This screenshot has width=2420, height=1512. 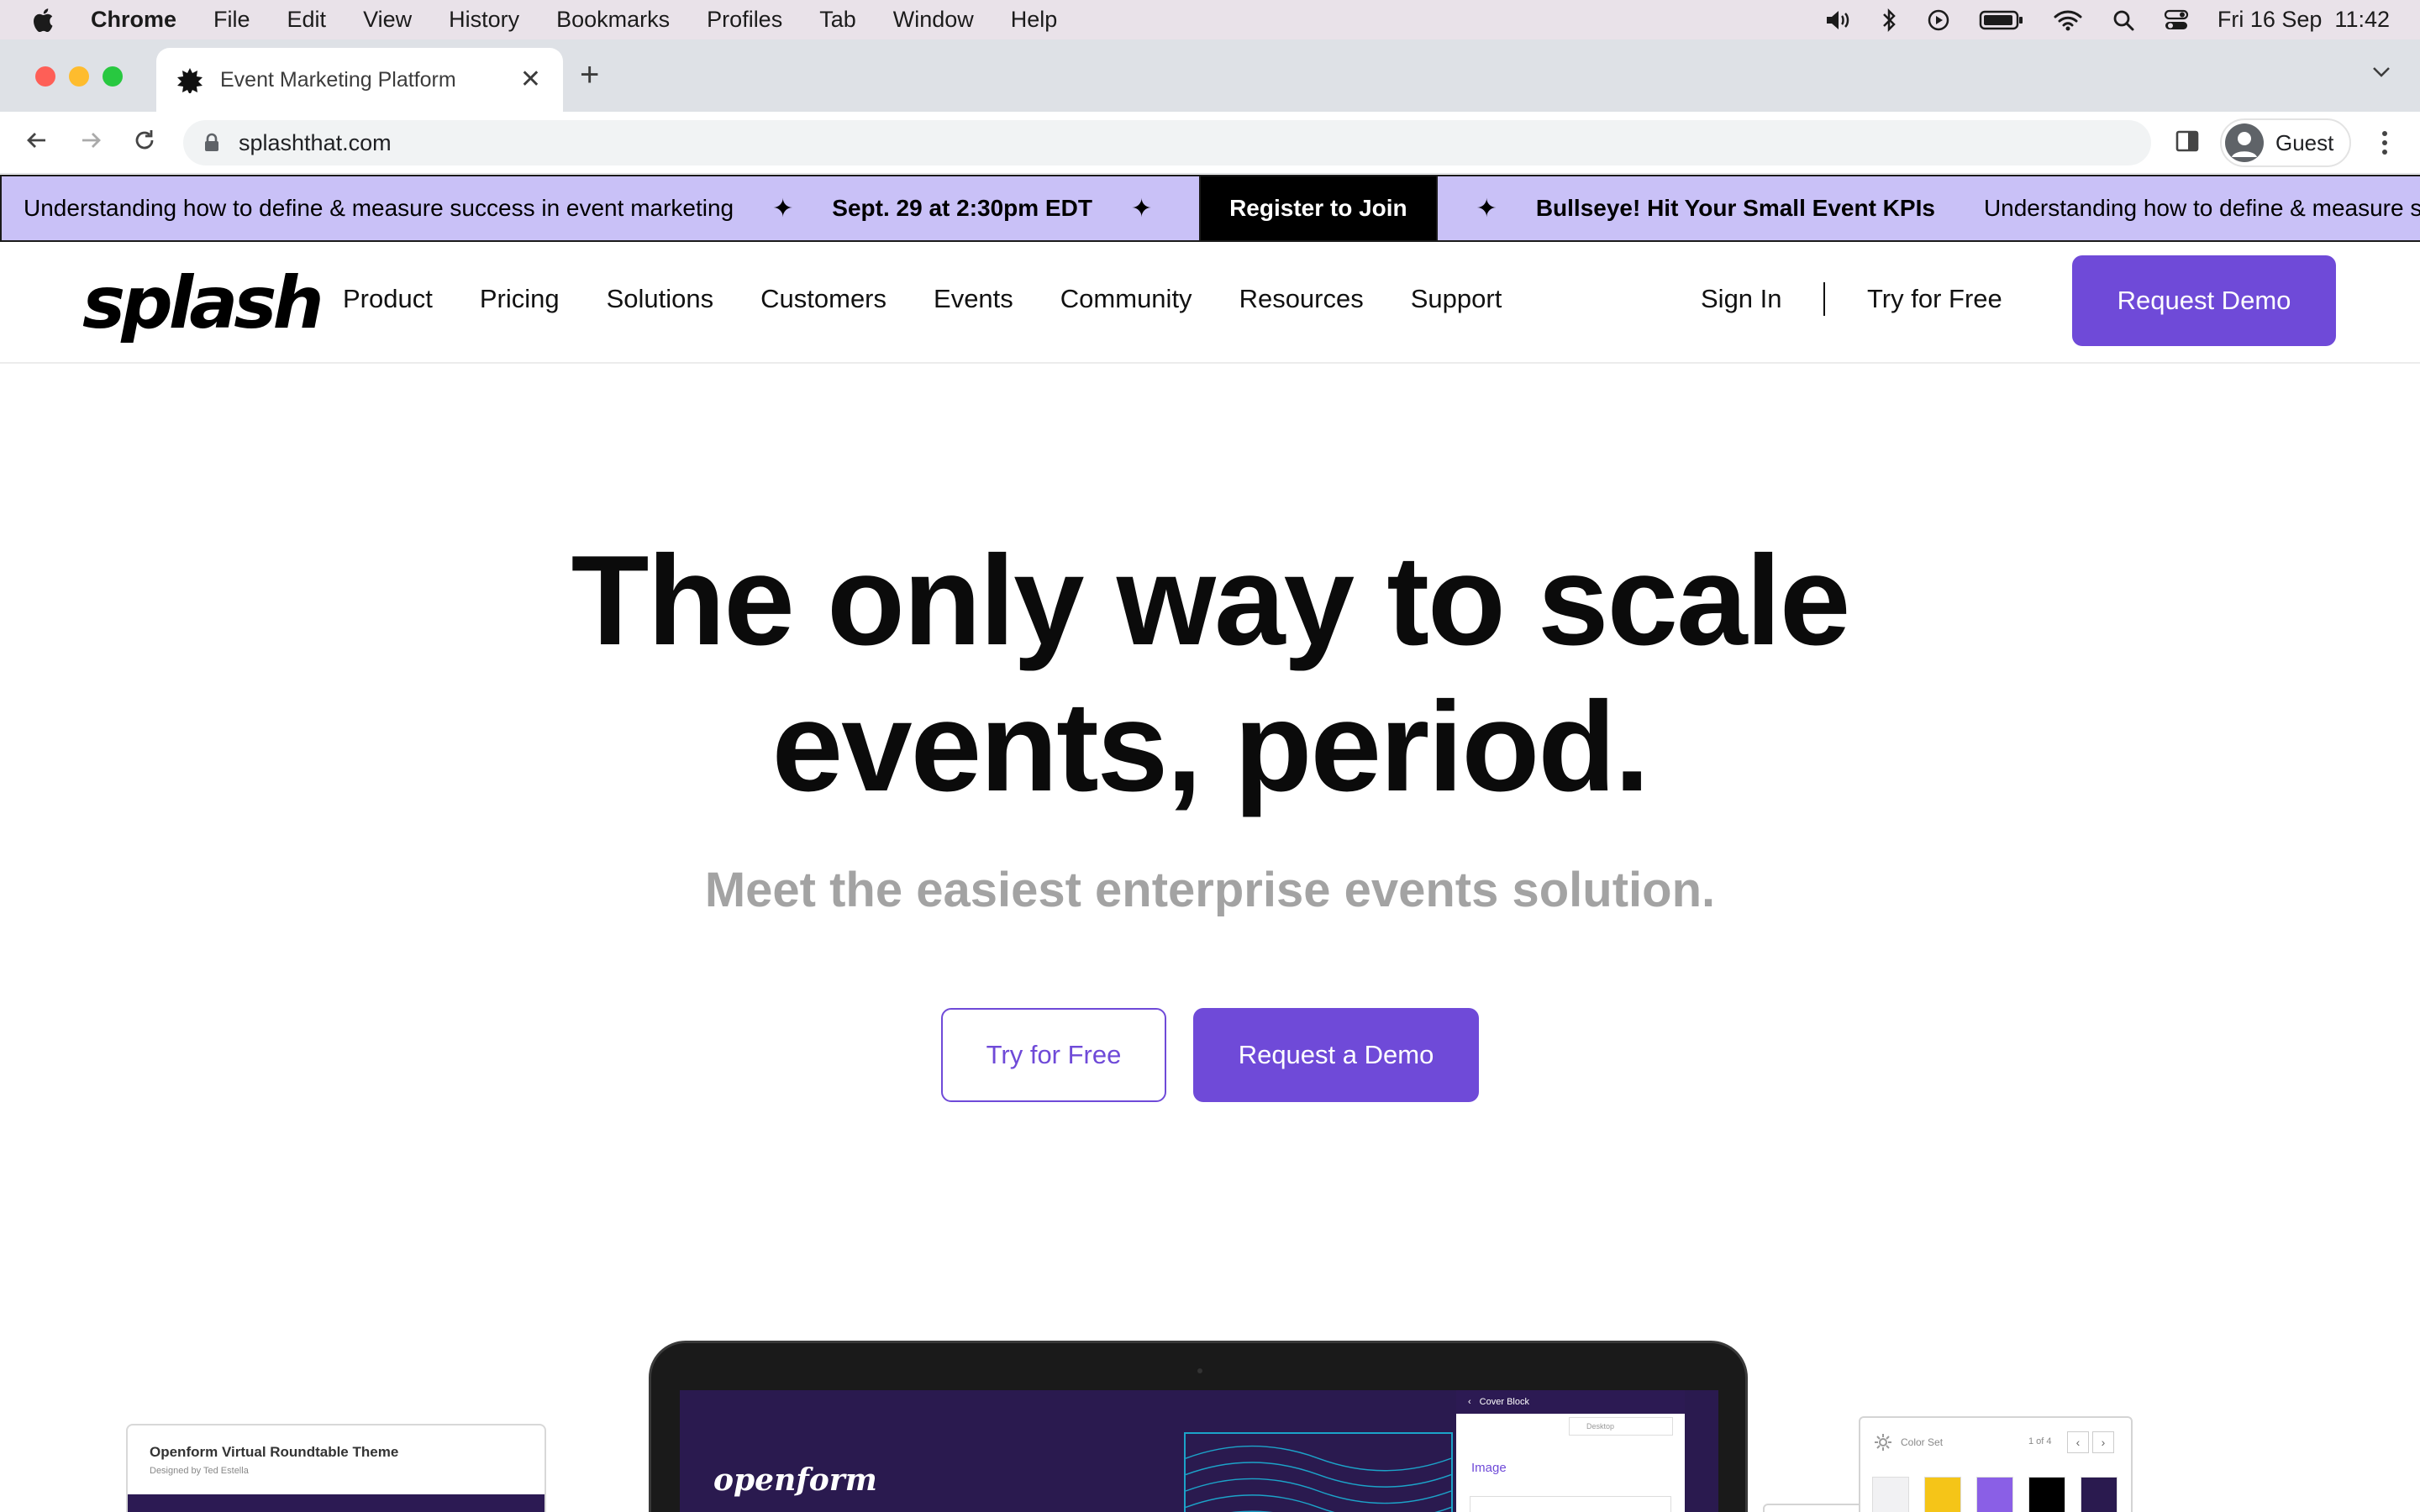 I want to click on back-arrow-icon, so click(x=37, y=140).